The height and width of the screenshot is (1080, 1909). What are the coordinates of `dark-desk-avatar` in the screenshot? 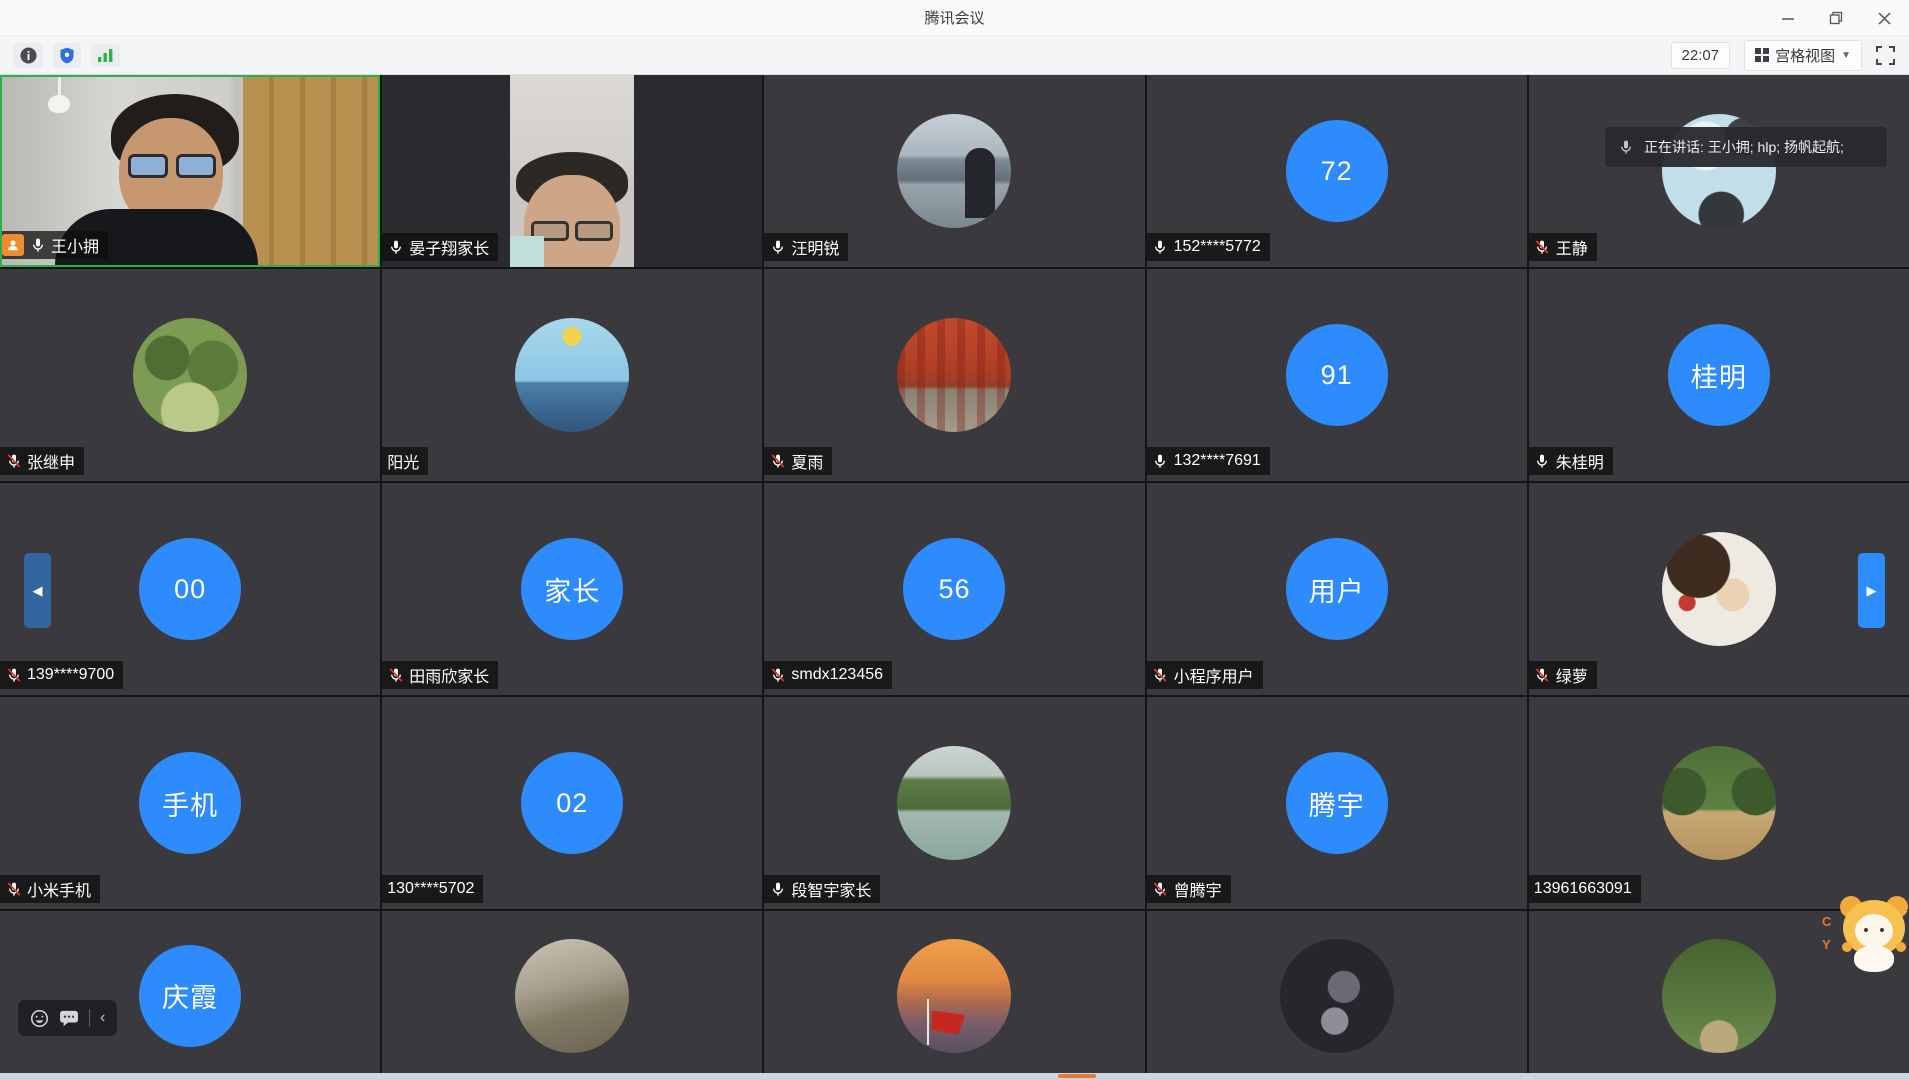 It's located at (1336, 995).